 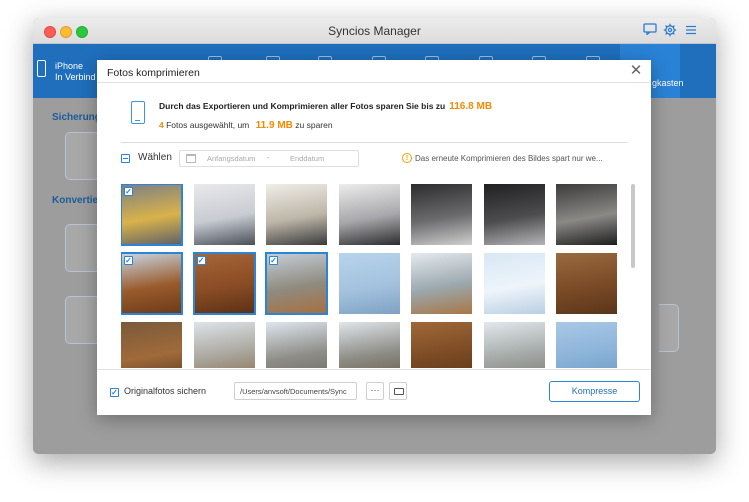 I want to click on photo-grid-scrollbar, so click(x=633, y=226).